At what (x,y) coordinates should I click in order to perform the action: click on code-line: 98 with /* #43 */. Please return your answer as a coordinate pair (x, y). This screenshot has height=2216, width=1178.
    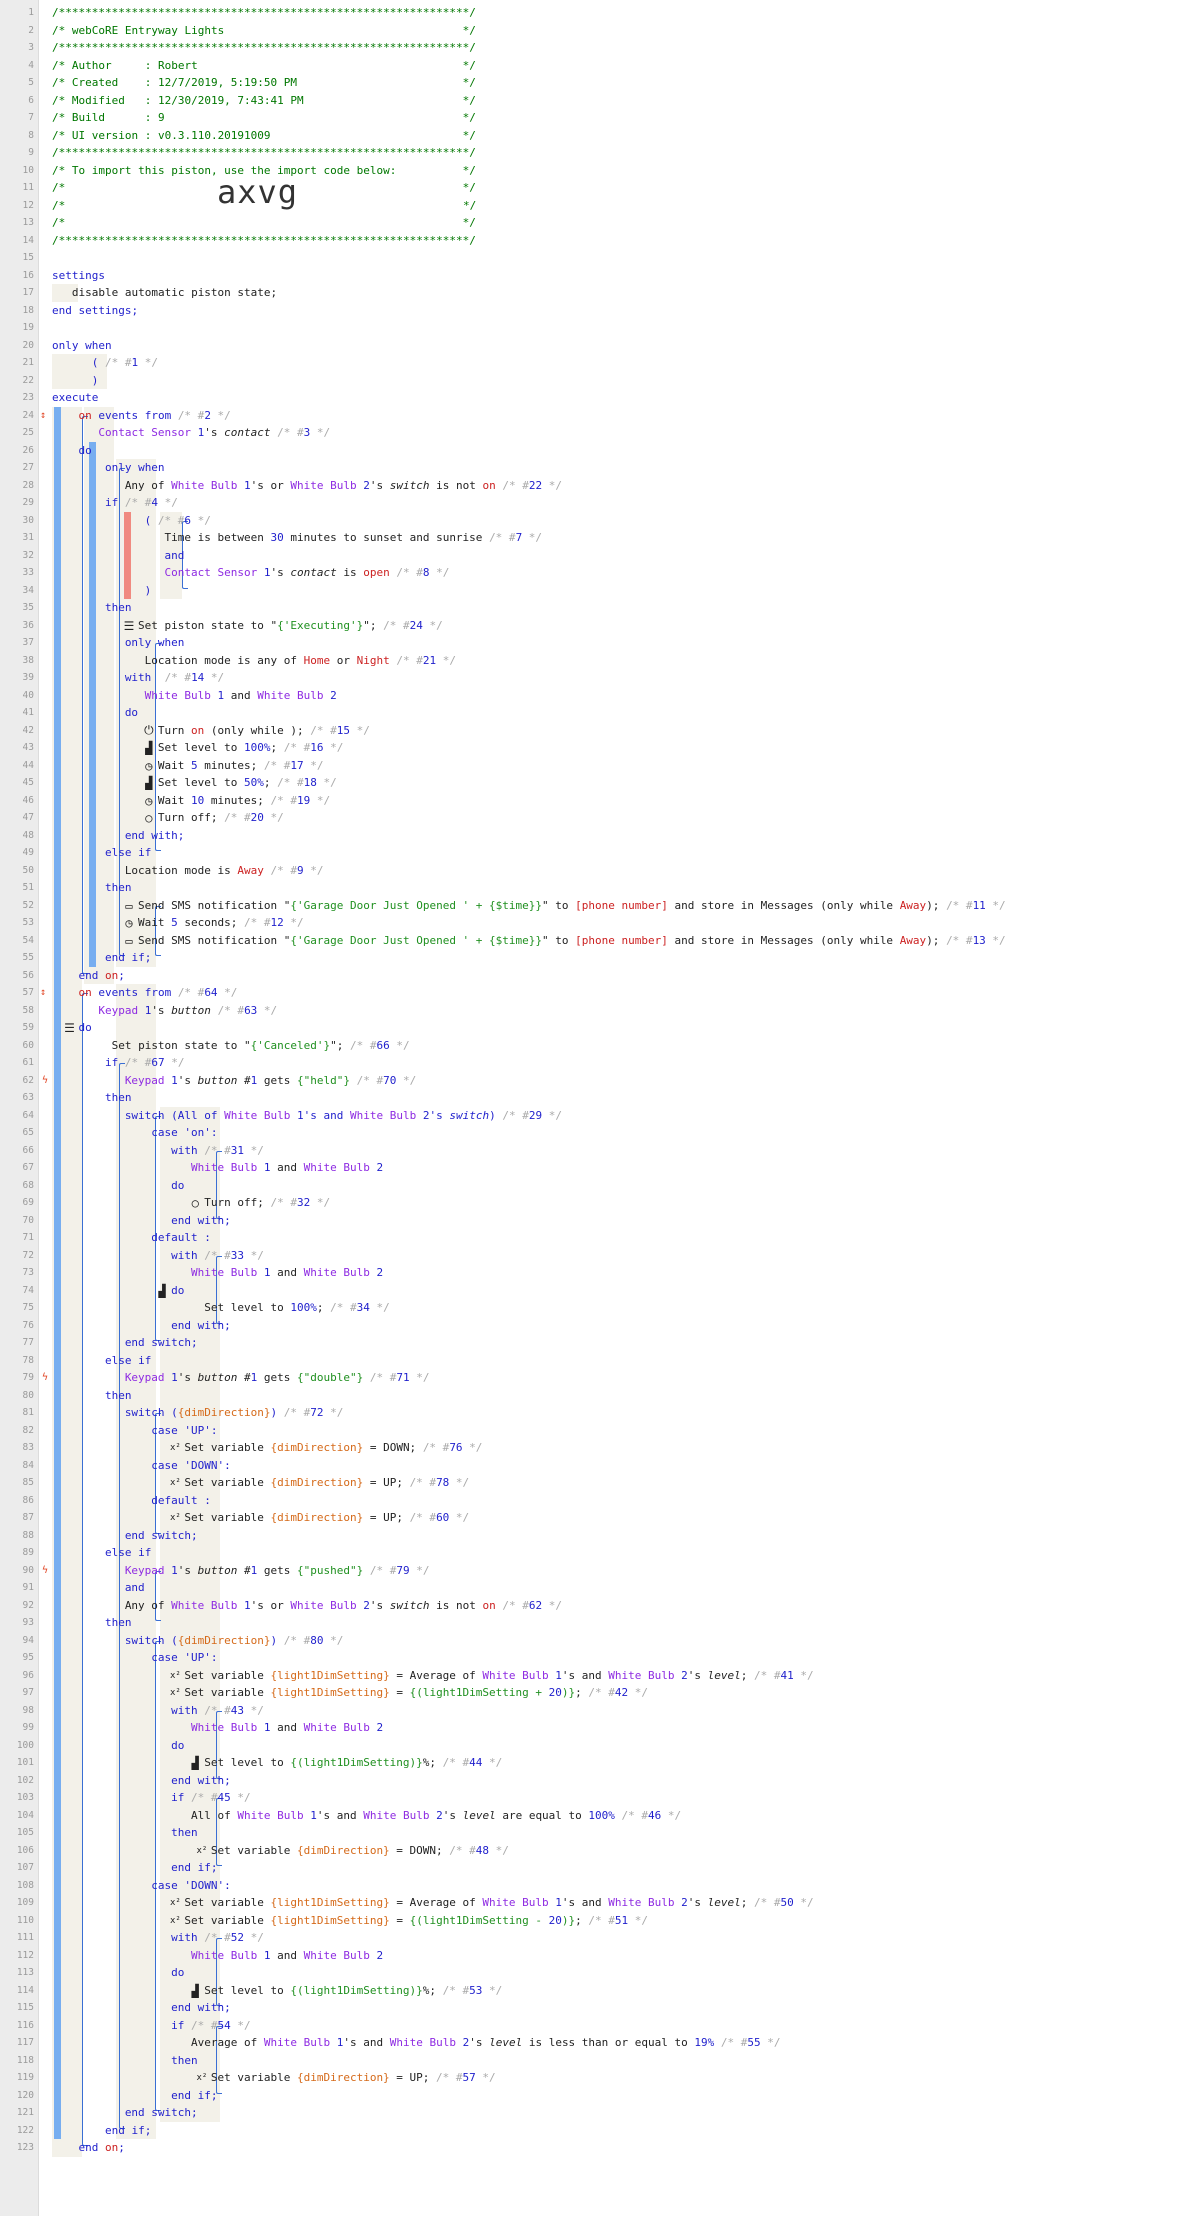
    Looking at the image, I should click on (589, 1711).